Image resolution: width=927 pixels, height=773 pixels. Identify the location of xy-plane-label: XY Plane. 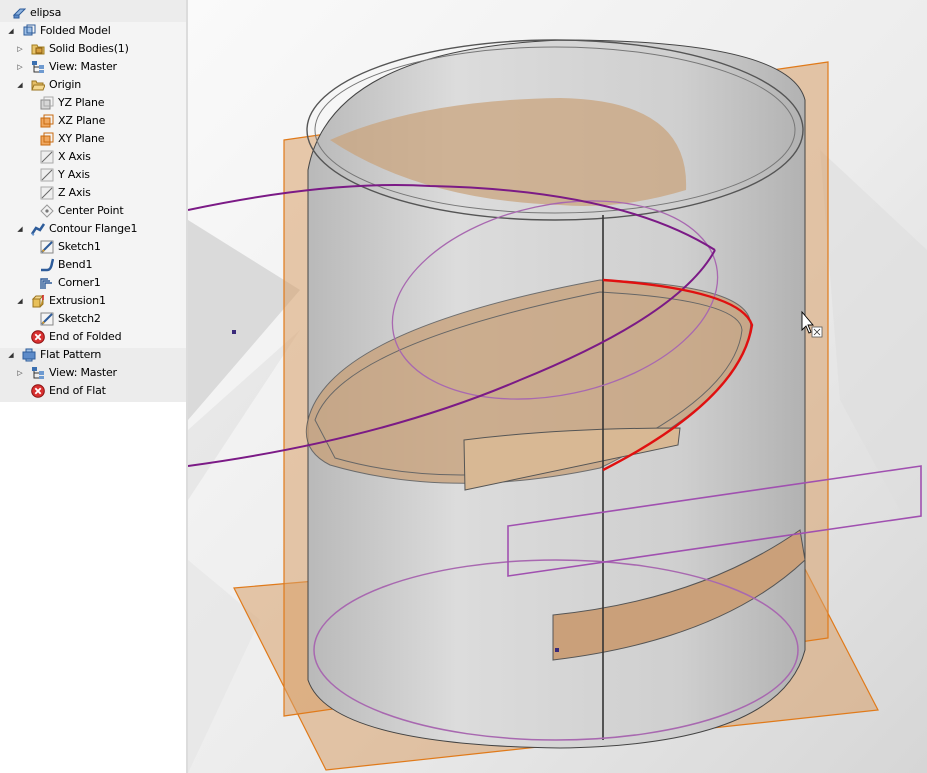
(81, 138).